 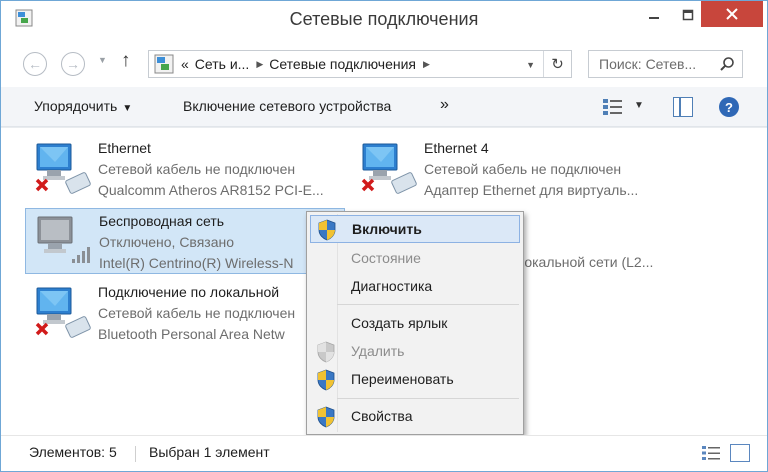 What do you see at coordinates (384, 453) in the screenshot?
I see `status-bar: Элементов: 5 Выбран 1 элемент` at bounding box center [384, 453].